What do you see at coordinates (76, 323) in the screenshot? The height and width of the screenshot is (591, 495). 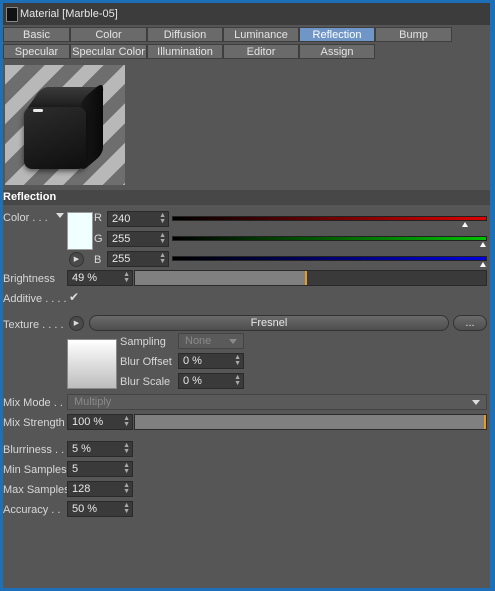 I see `texture-menu-button: ▶` at bounding box center [76, 323].